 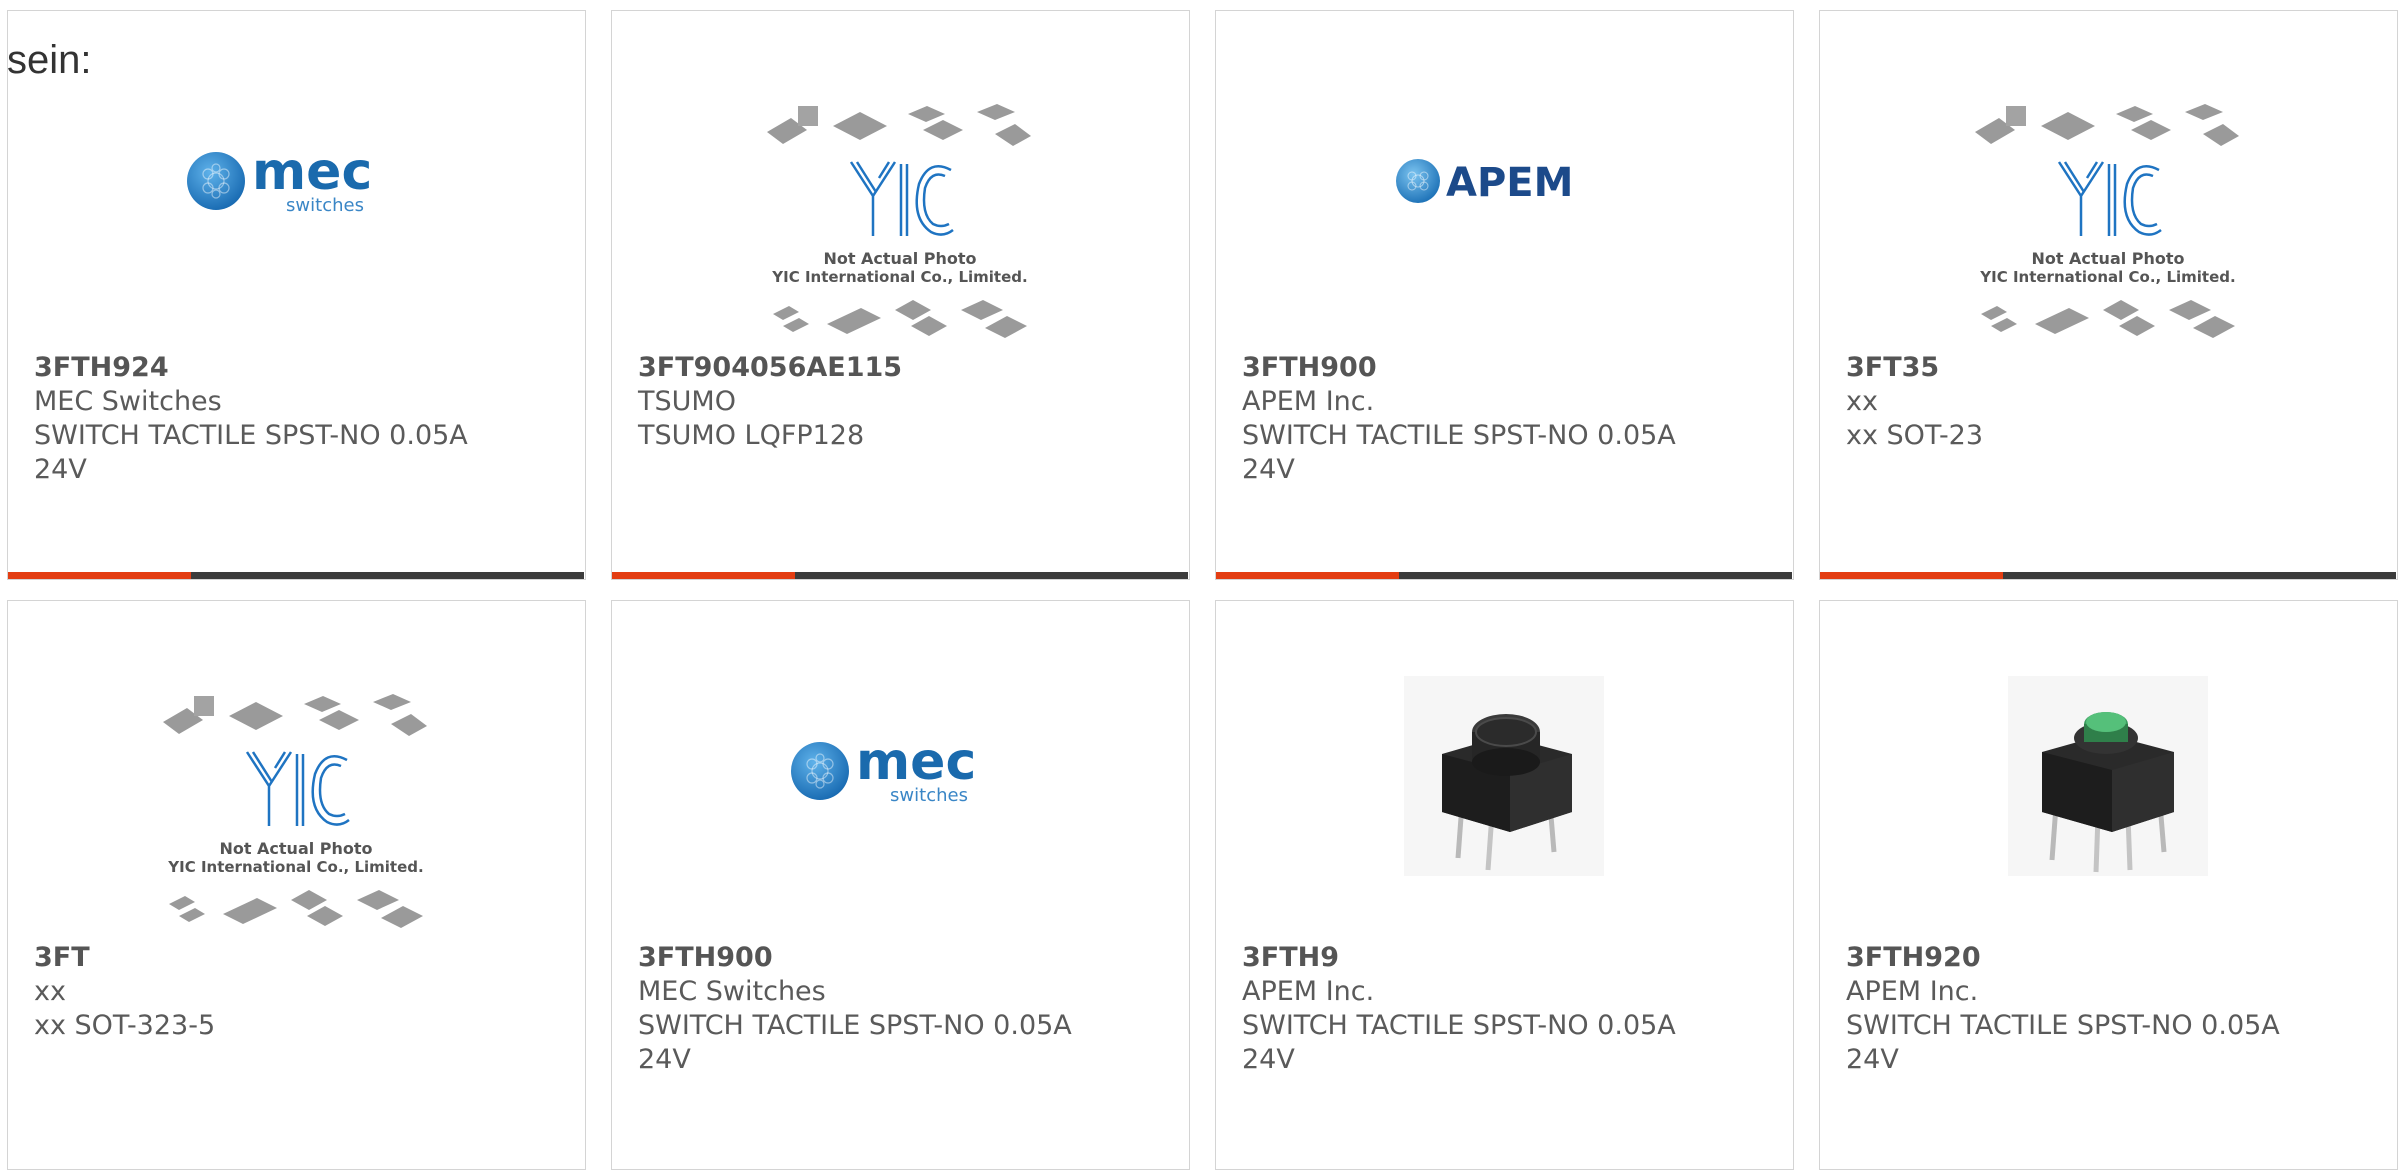 I want to click on product-info: 3FT904056AE115 TSUMO TSUMO LQFP128, so click(x=903, y=402).